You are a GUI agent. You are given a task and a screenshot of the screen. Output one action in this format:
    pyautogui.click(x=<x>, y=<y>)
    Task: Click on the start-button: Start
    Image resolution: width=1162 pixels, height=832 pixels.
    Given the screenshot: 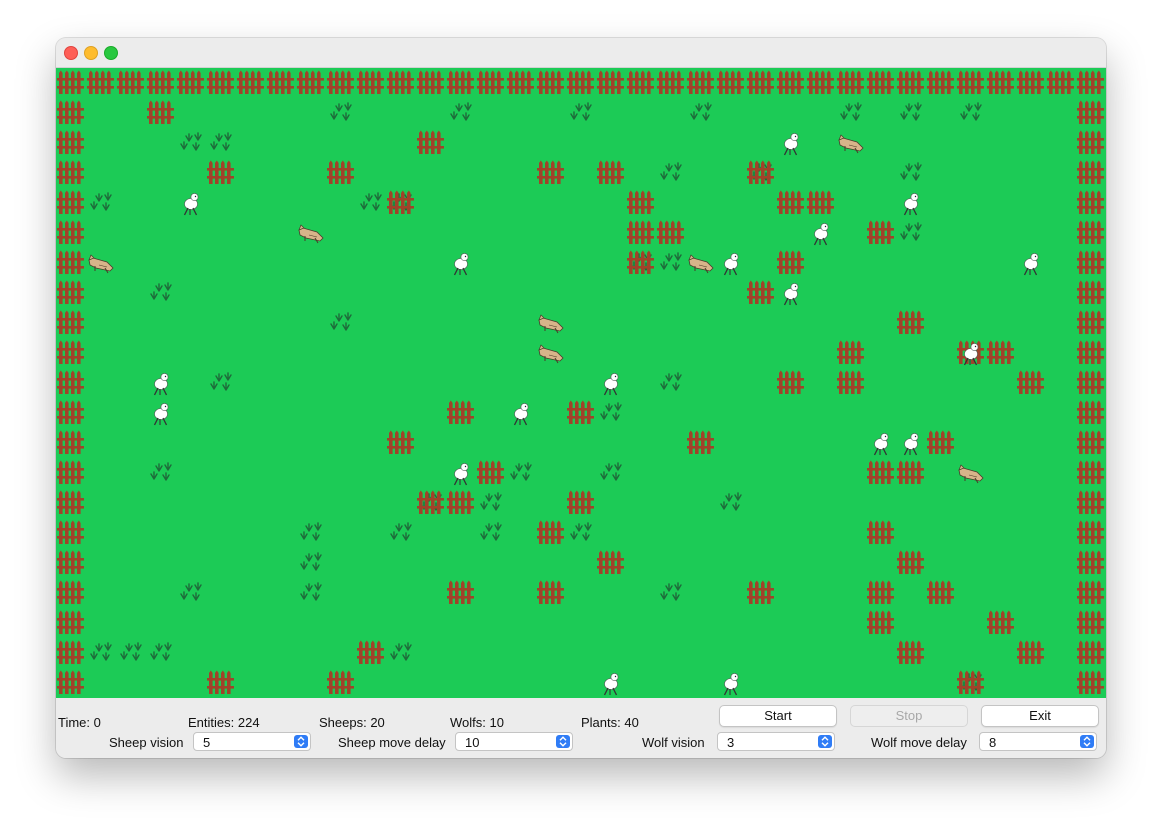 What is the action you would take?
    pyautogui.click(x=778, y=716)
    